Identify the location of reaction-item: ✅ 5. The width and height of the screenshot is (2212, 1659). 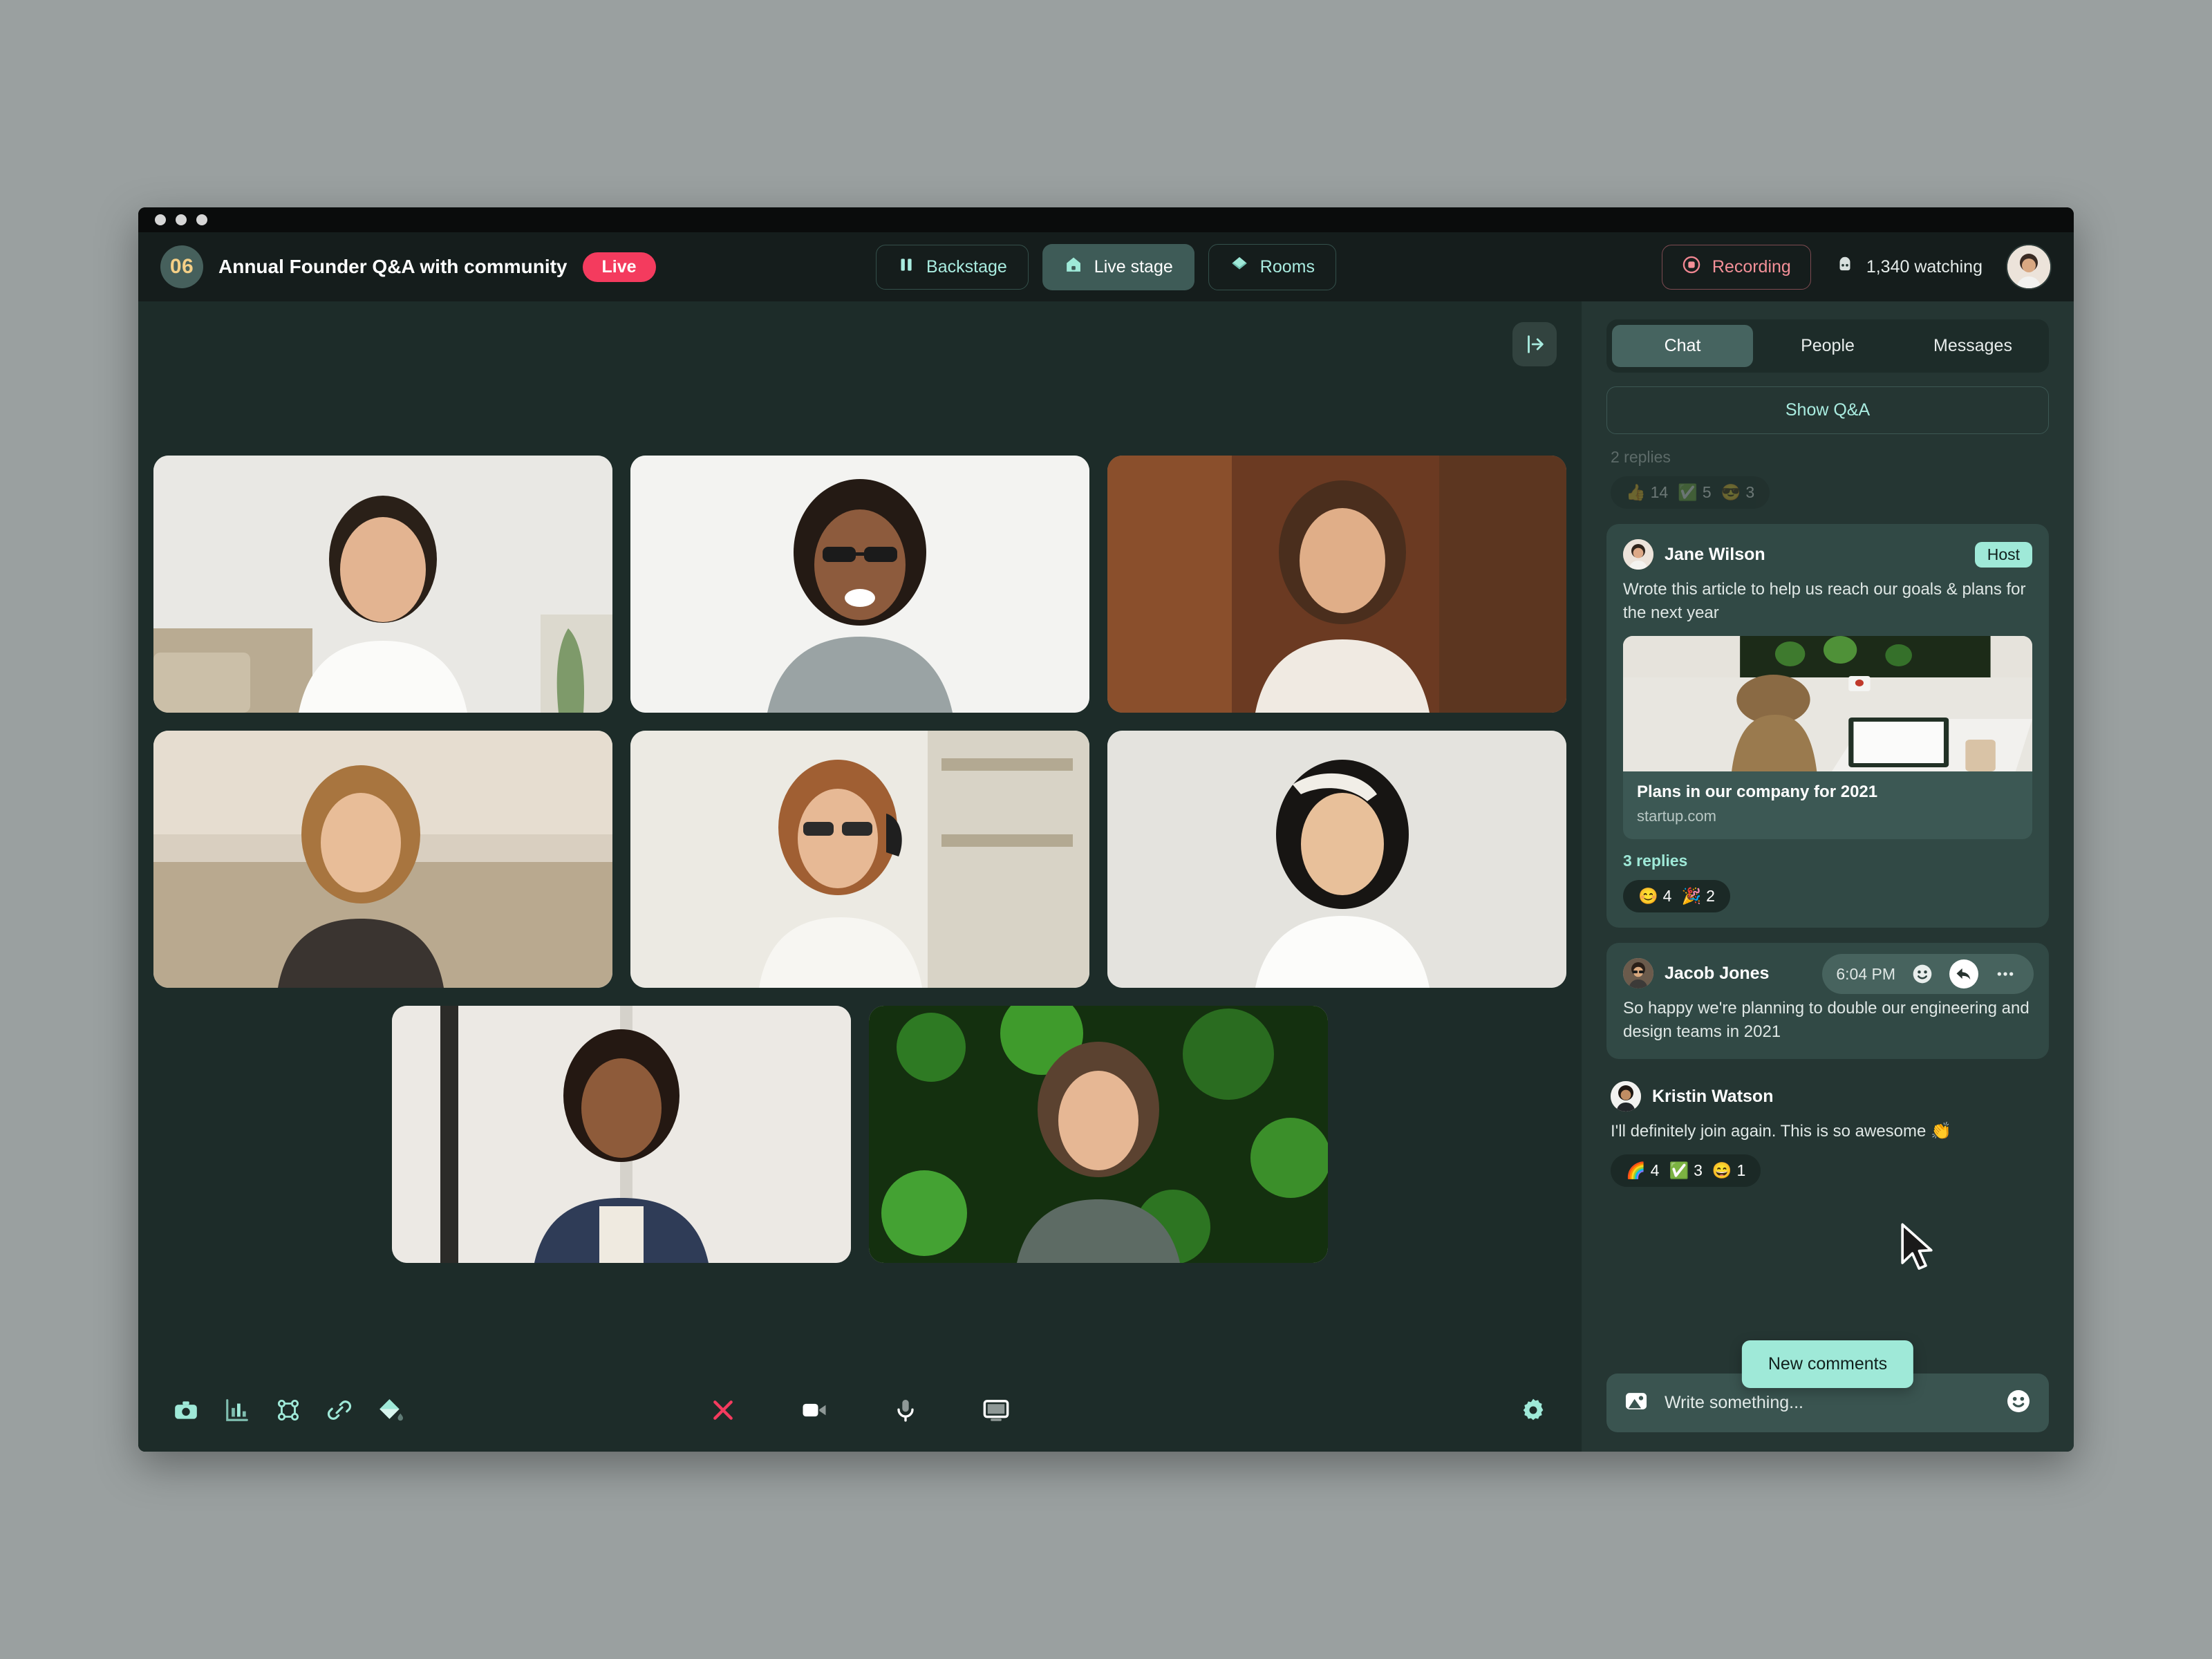
(1694, 493).